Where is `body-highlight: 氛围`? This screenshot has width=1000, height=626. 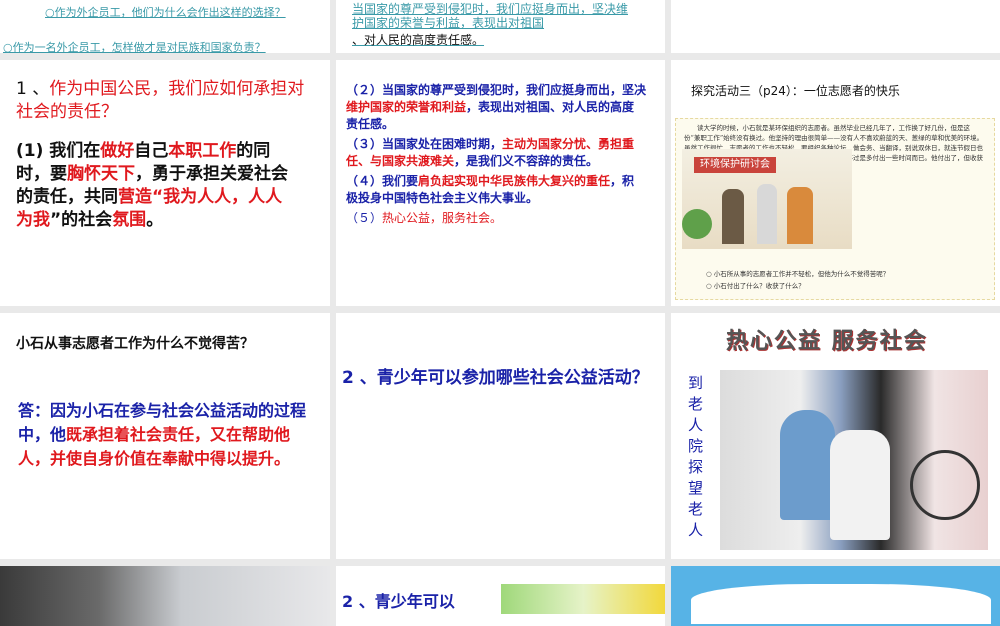
body-highlight: 氛围 is located at coordinates (129, 220).